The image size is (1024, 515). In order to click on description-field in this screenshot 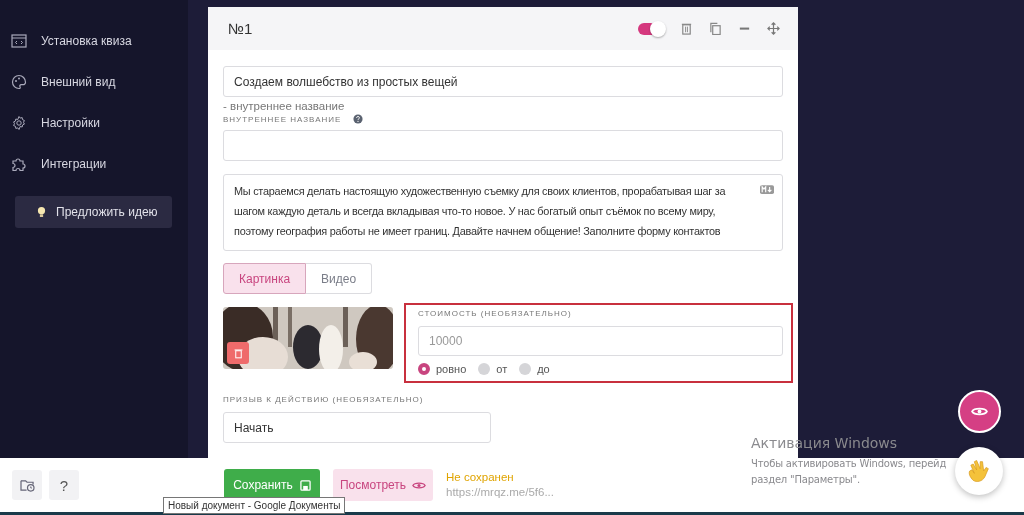, I will do `click(503, 212)`.